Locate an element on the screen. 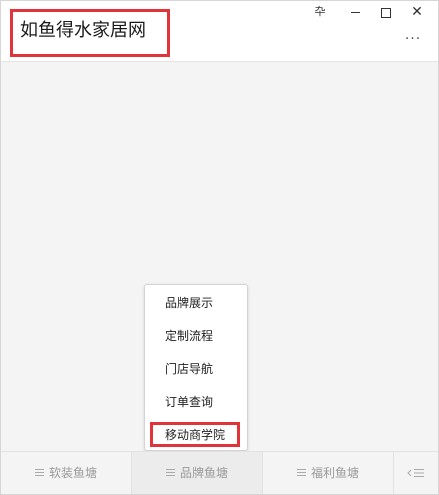 The image size is (439, 495). menu-item-brand-showcase: 品牌展示 is located at coordinates (189, 303).